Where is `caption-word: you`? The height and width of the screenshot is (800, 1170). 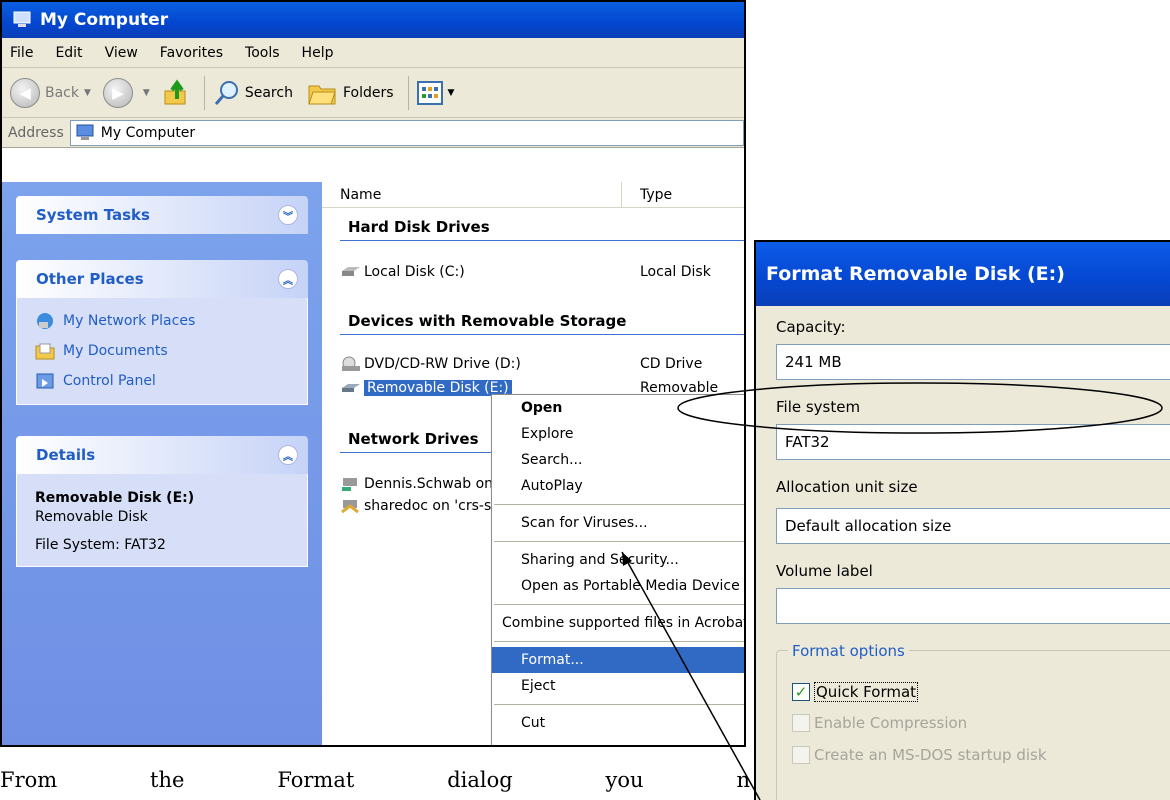 caption-word: you is located at coordinates (624, 780).